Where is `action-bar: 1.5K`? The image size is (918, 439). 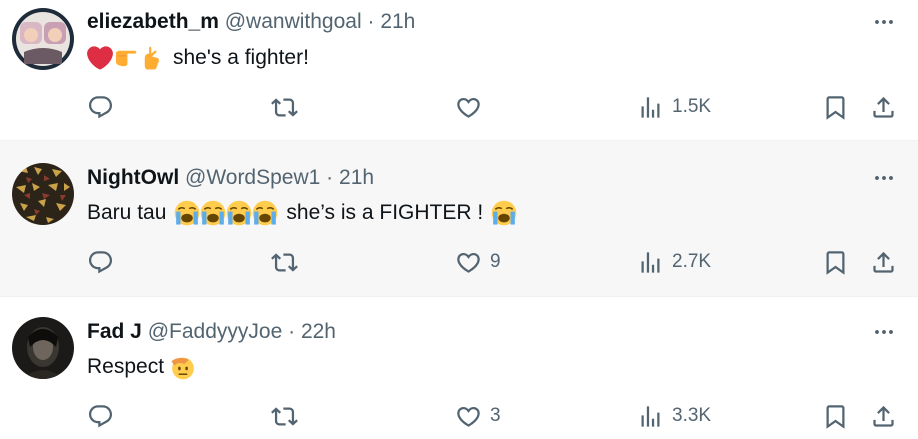 action-bar: 1.5K is located at coordinates (459, 107).